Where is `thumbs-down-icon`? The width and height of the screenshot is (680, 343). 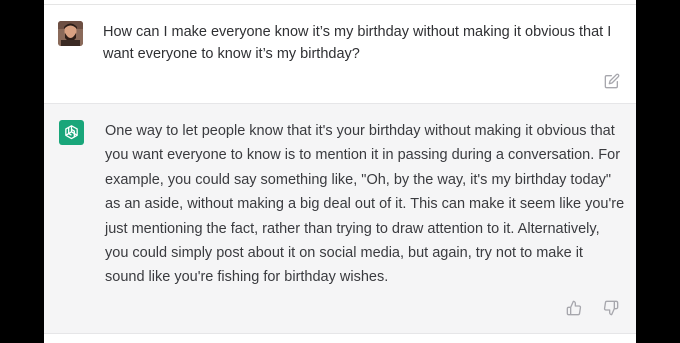 thumbs-down-icon is located at coordinates (611, 308).